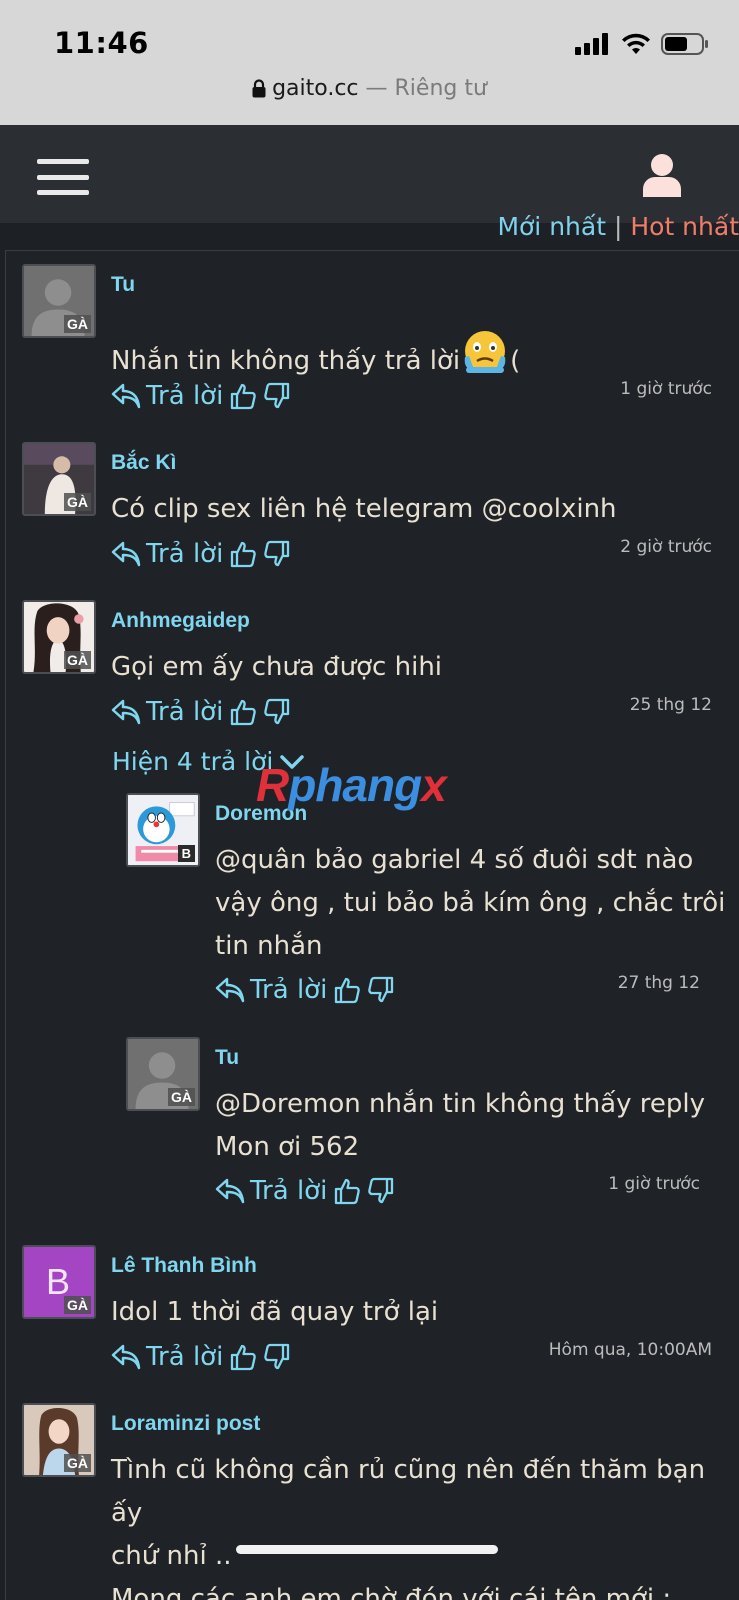 The height and width of the screenshot is (1600, 739). Describe the element at coordinates (662, 175) in the screenshot. I see `user-icon` at that location.